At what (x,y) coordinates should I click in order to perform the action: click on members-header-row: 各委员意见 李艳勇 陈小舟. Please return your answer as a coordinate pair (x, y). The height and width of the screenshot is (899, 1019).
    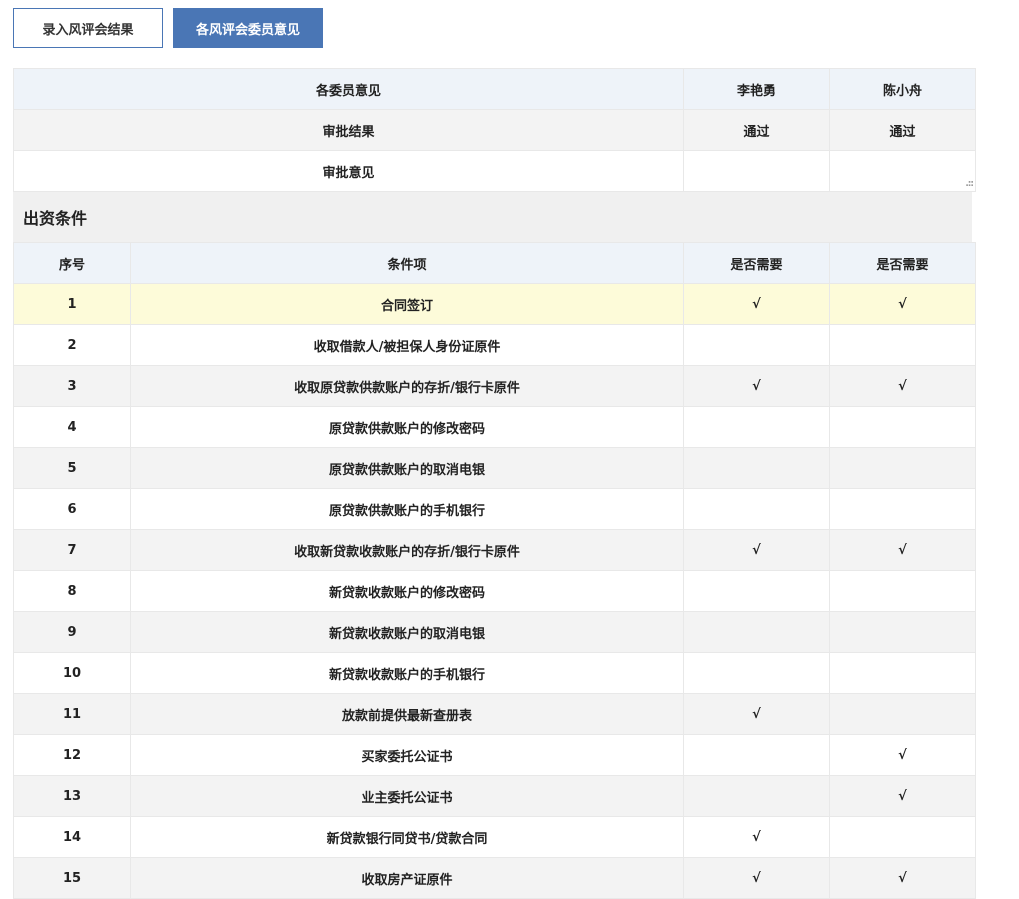
    Looking at the image, I should click on (494, 89).